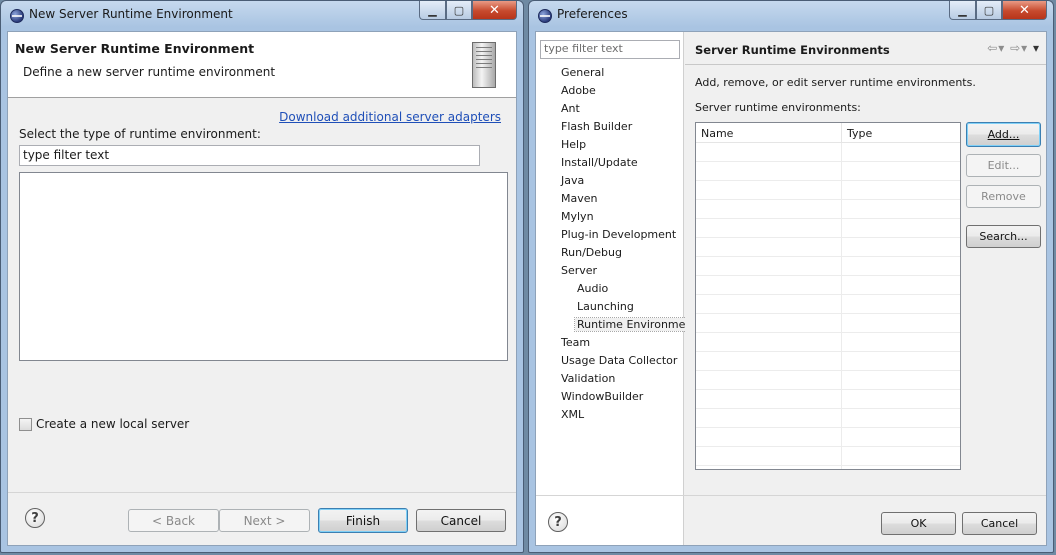  What do you see at coordinates (149, 72) in the screenshot?
I see `wizard-description: Define a new server runtime environment` at bounding box center [149, 72].